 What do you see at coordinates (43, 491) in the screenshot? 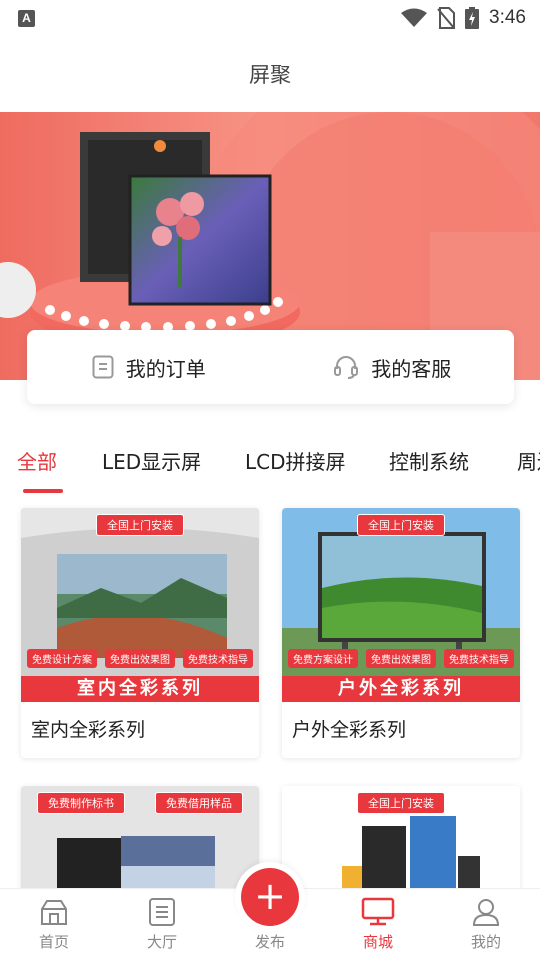
I see `tab-active-indicator` at bounding box center [43, 491].